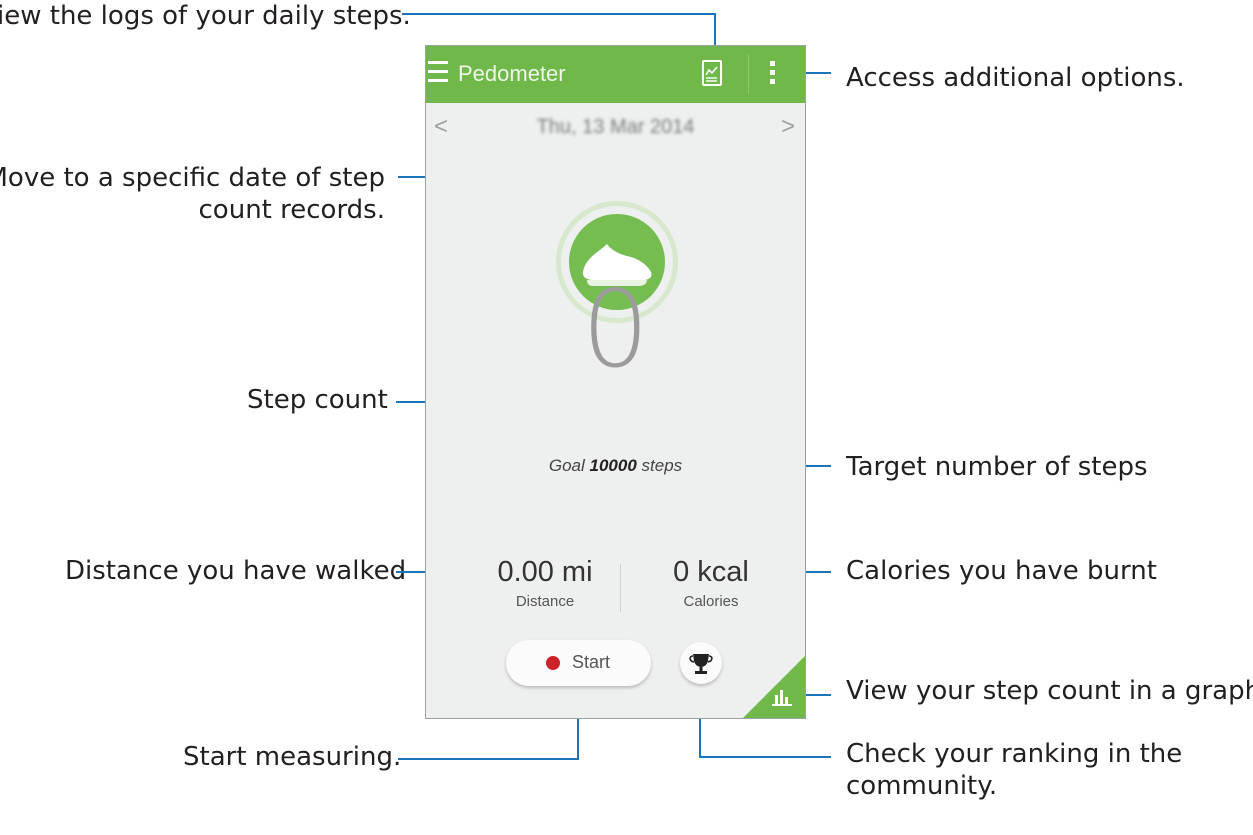 This screenshot has height=835, width=1253. I want to click on more-options-icon, so click(773, 74).